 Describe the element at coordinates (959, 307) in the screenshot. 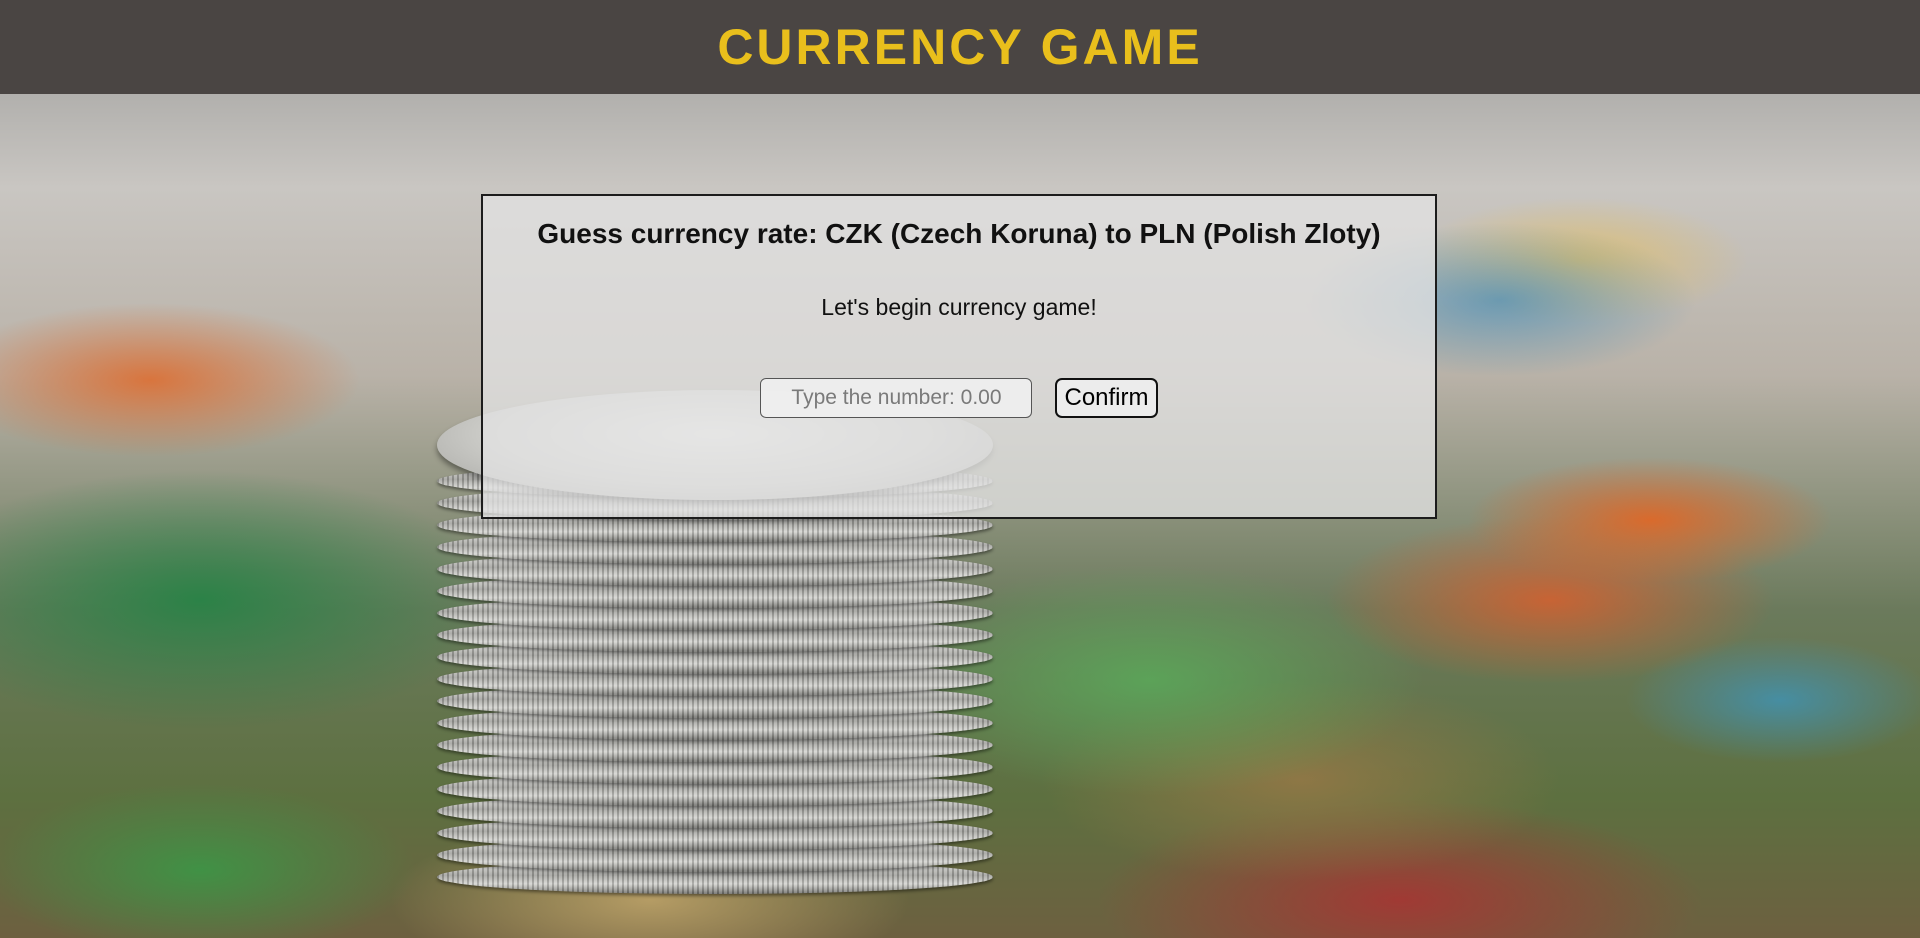

I see `status-message: Let's begin currency game!` at that location.